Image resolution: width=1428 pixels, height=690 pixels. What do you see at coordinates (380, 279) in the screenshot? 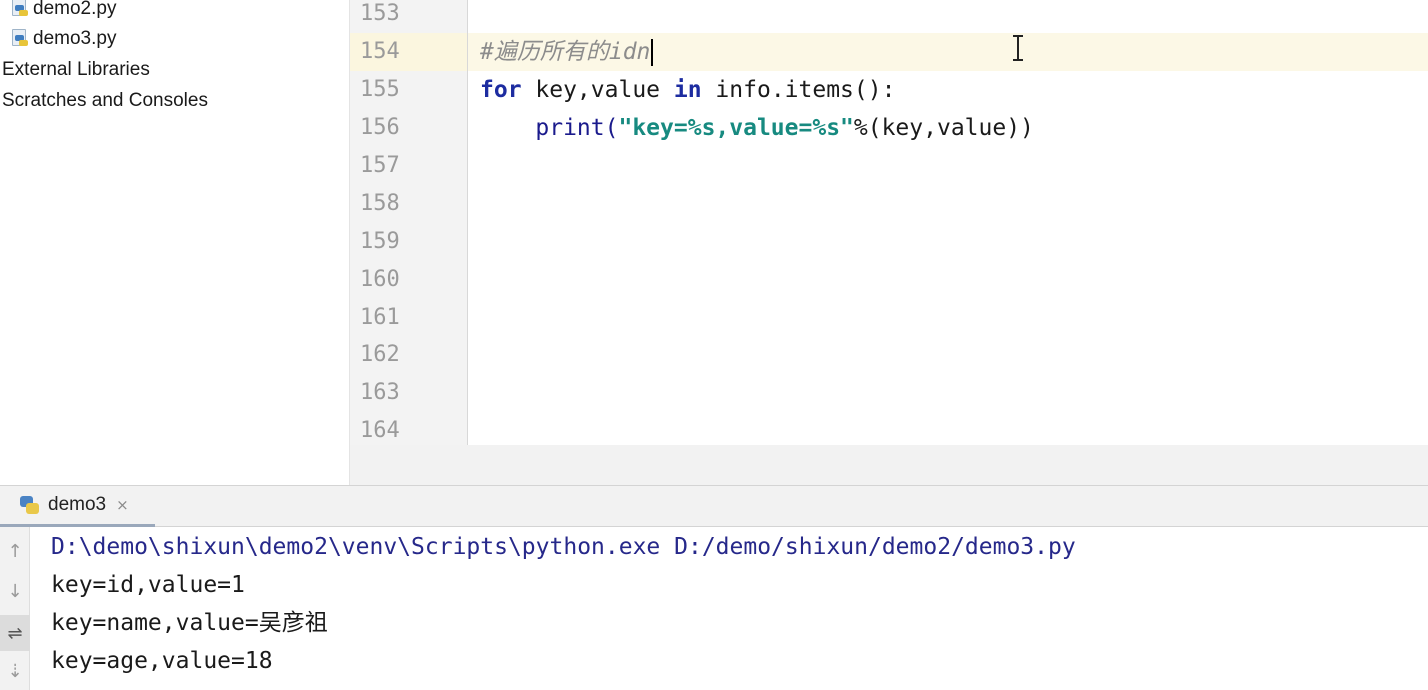
I see `line-number: 160` at bounding box center [380, 279].